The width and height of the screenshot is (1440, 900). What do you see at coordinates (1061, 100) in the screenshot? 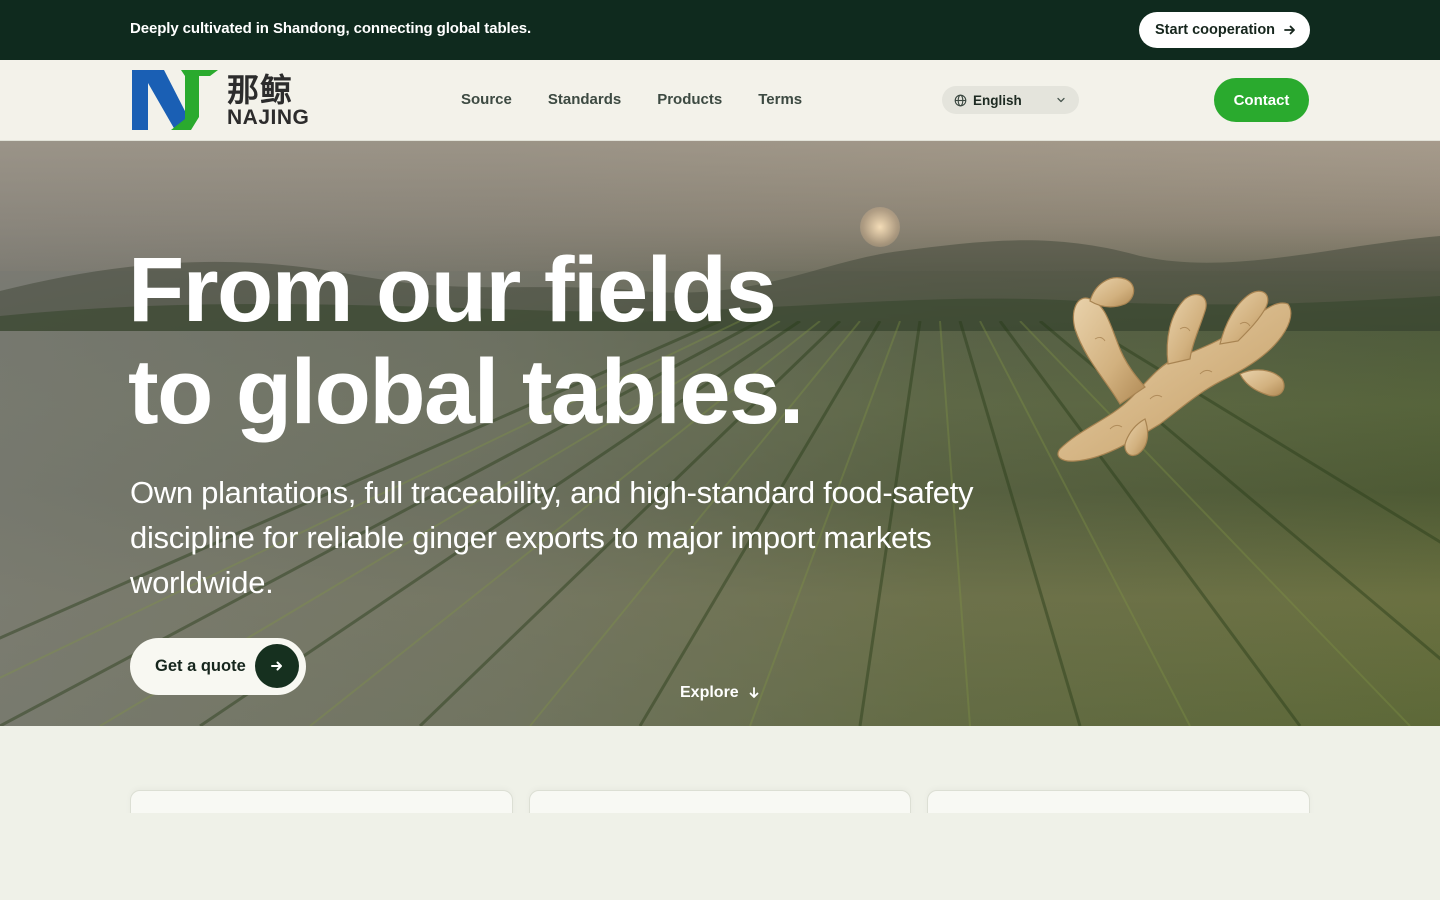
I see `chevron-down-icon` at bounding box center [1061, 100].